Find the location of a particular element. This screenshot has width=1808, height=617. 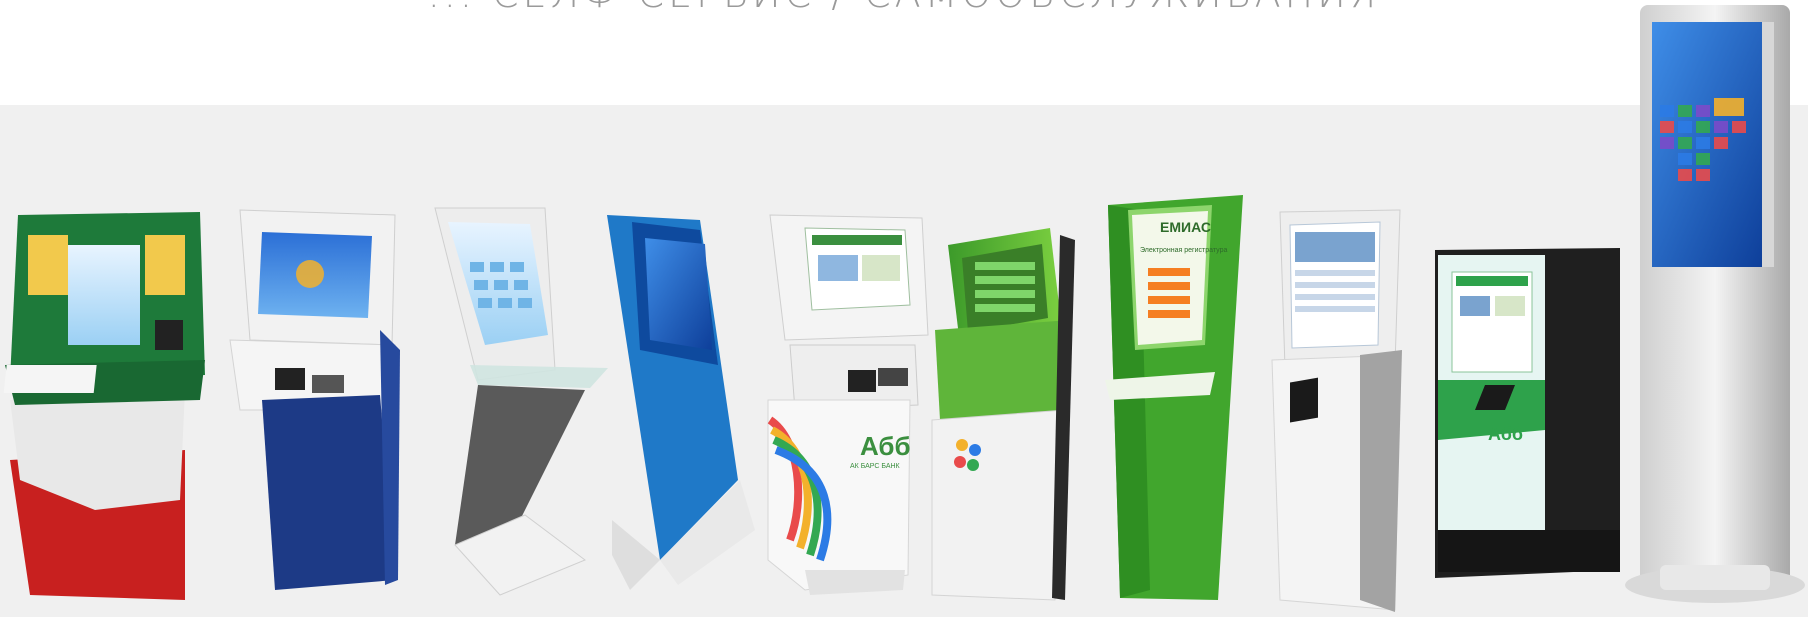

kiosk-green-curved is located at coordinates (1003, 414).